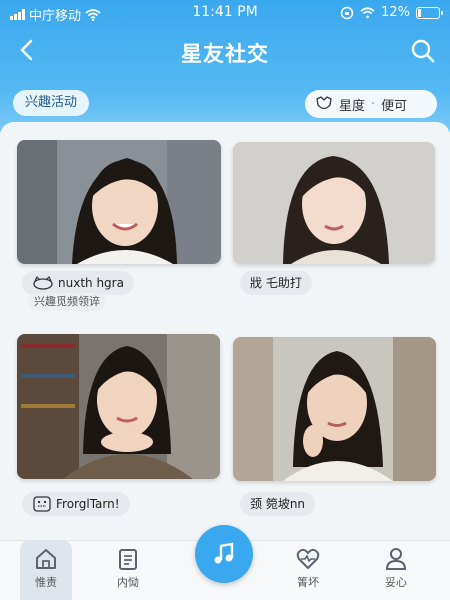 The height and width of the screenshot is (600, 450). What do you see at coordinates (429, 12) in the screenshot?
I see `battery-icon` at bounding box center [429, 12].